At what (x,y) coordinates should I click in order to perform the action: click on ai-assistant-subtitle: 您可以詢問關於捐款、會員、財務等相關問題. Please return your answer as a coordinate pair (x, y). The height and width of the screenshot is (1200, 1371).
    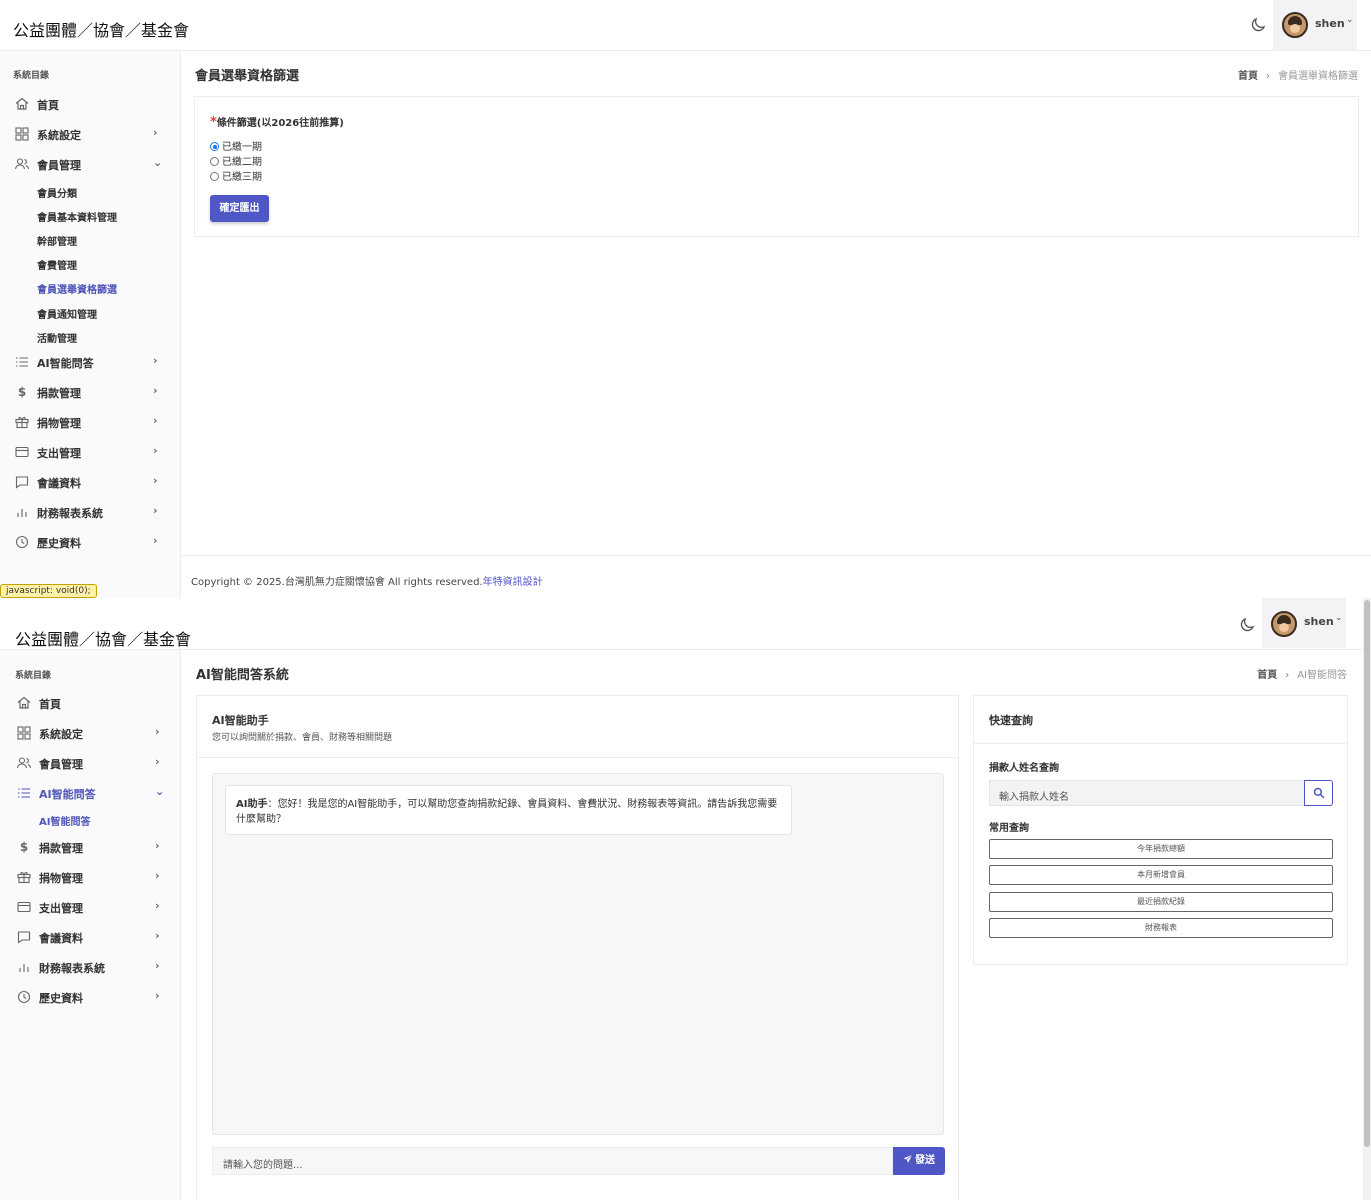
    Looking at the image, I should click on (302, 738).